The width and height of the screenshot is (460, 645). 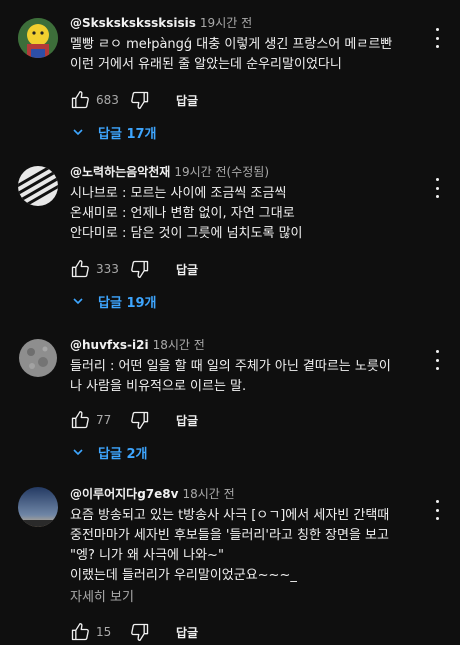 I want to click on comment-line: 요즘 방송되고 있는 t방송사 사극 [ㅇㄱ]에서 세자빈 간택때, so click(x=230, y=515).